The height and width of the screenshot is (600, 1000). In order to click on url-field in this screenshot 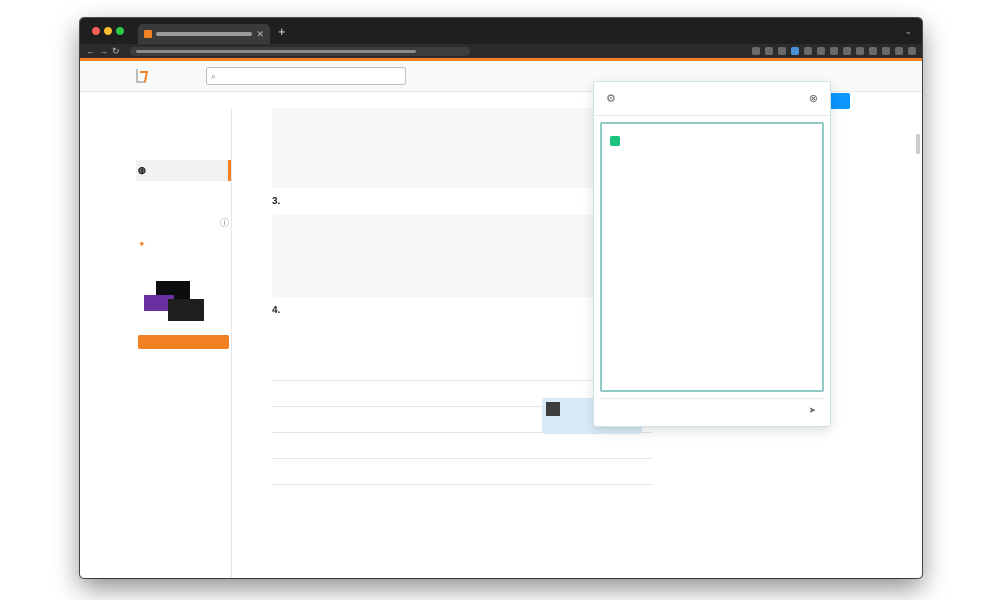, I will do `click(299, 51)`.